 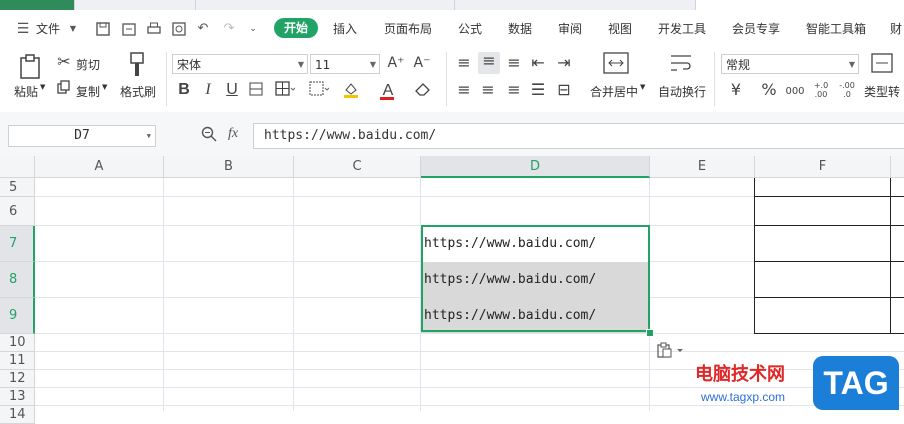 I want to click on row-header-14: 14, so click(x=17, y=415).